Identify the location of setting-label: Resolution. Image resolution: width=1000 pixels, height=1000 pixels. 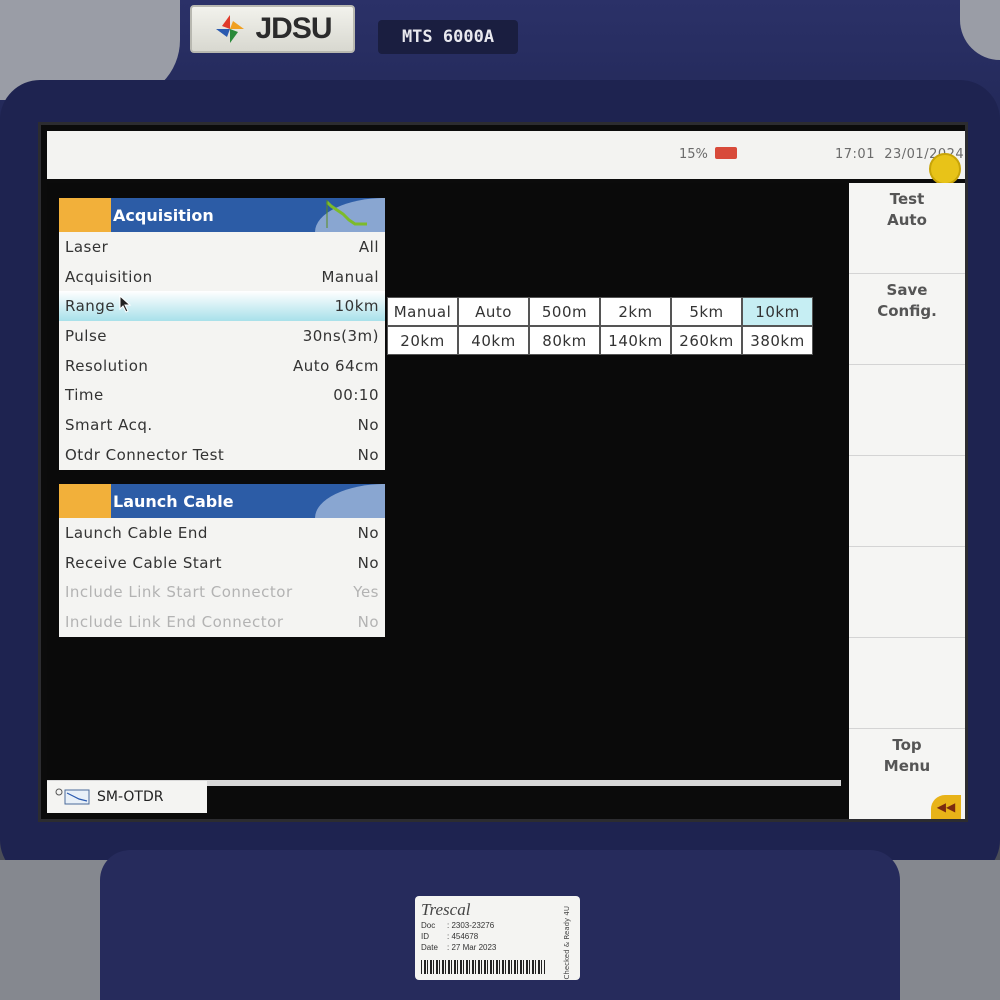
(107, 365).